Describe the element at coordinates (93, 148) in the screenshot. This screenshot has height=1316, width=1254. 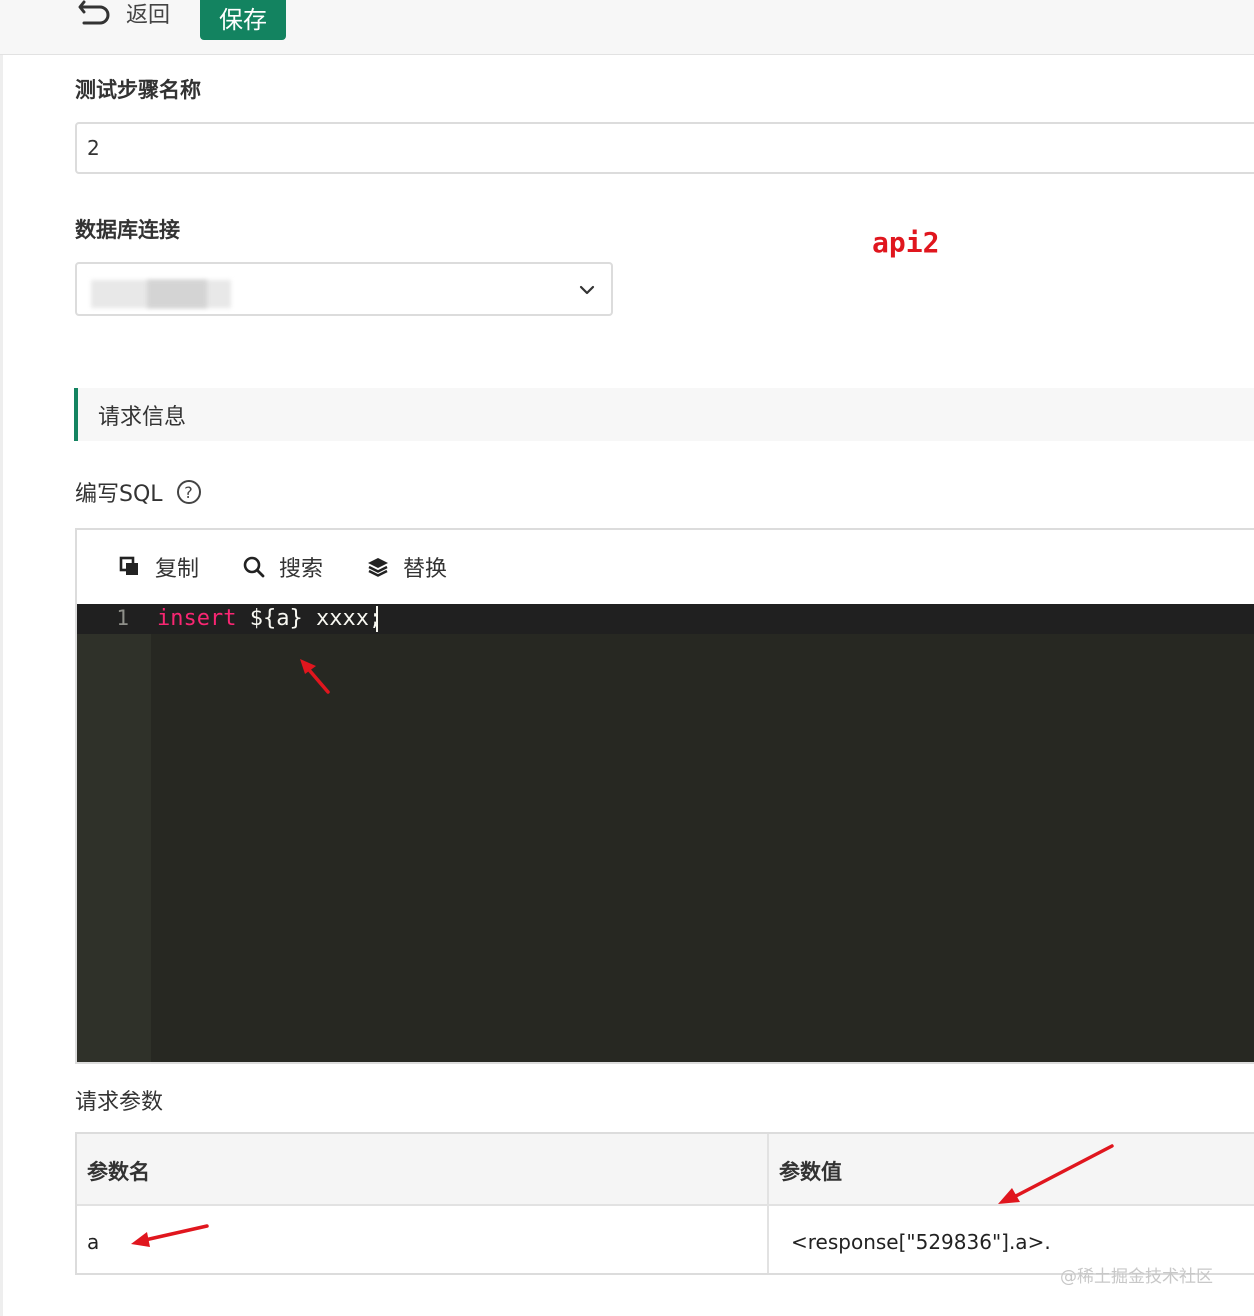
I see `step-name-value: 2` at that location.